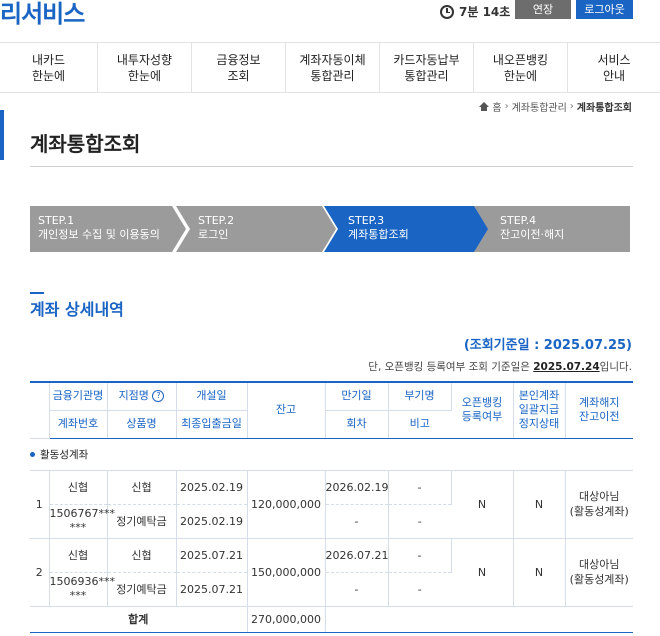 The width and height of the screenshot is (660, 636). What do you see at coordinates (547, 345) in the screenshot?
I see `reference-date: (조회기준일 : 2025.07.25)` at bounding box center [547, 345].